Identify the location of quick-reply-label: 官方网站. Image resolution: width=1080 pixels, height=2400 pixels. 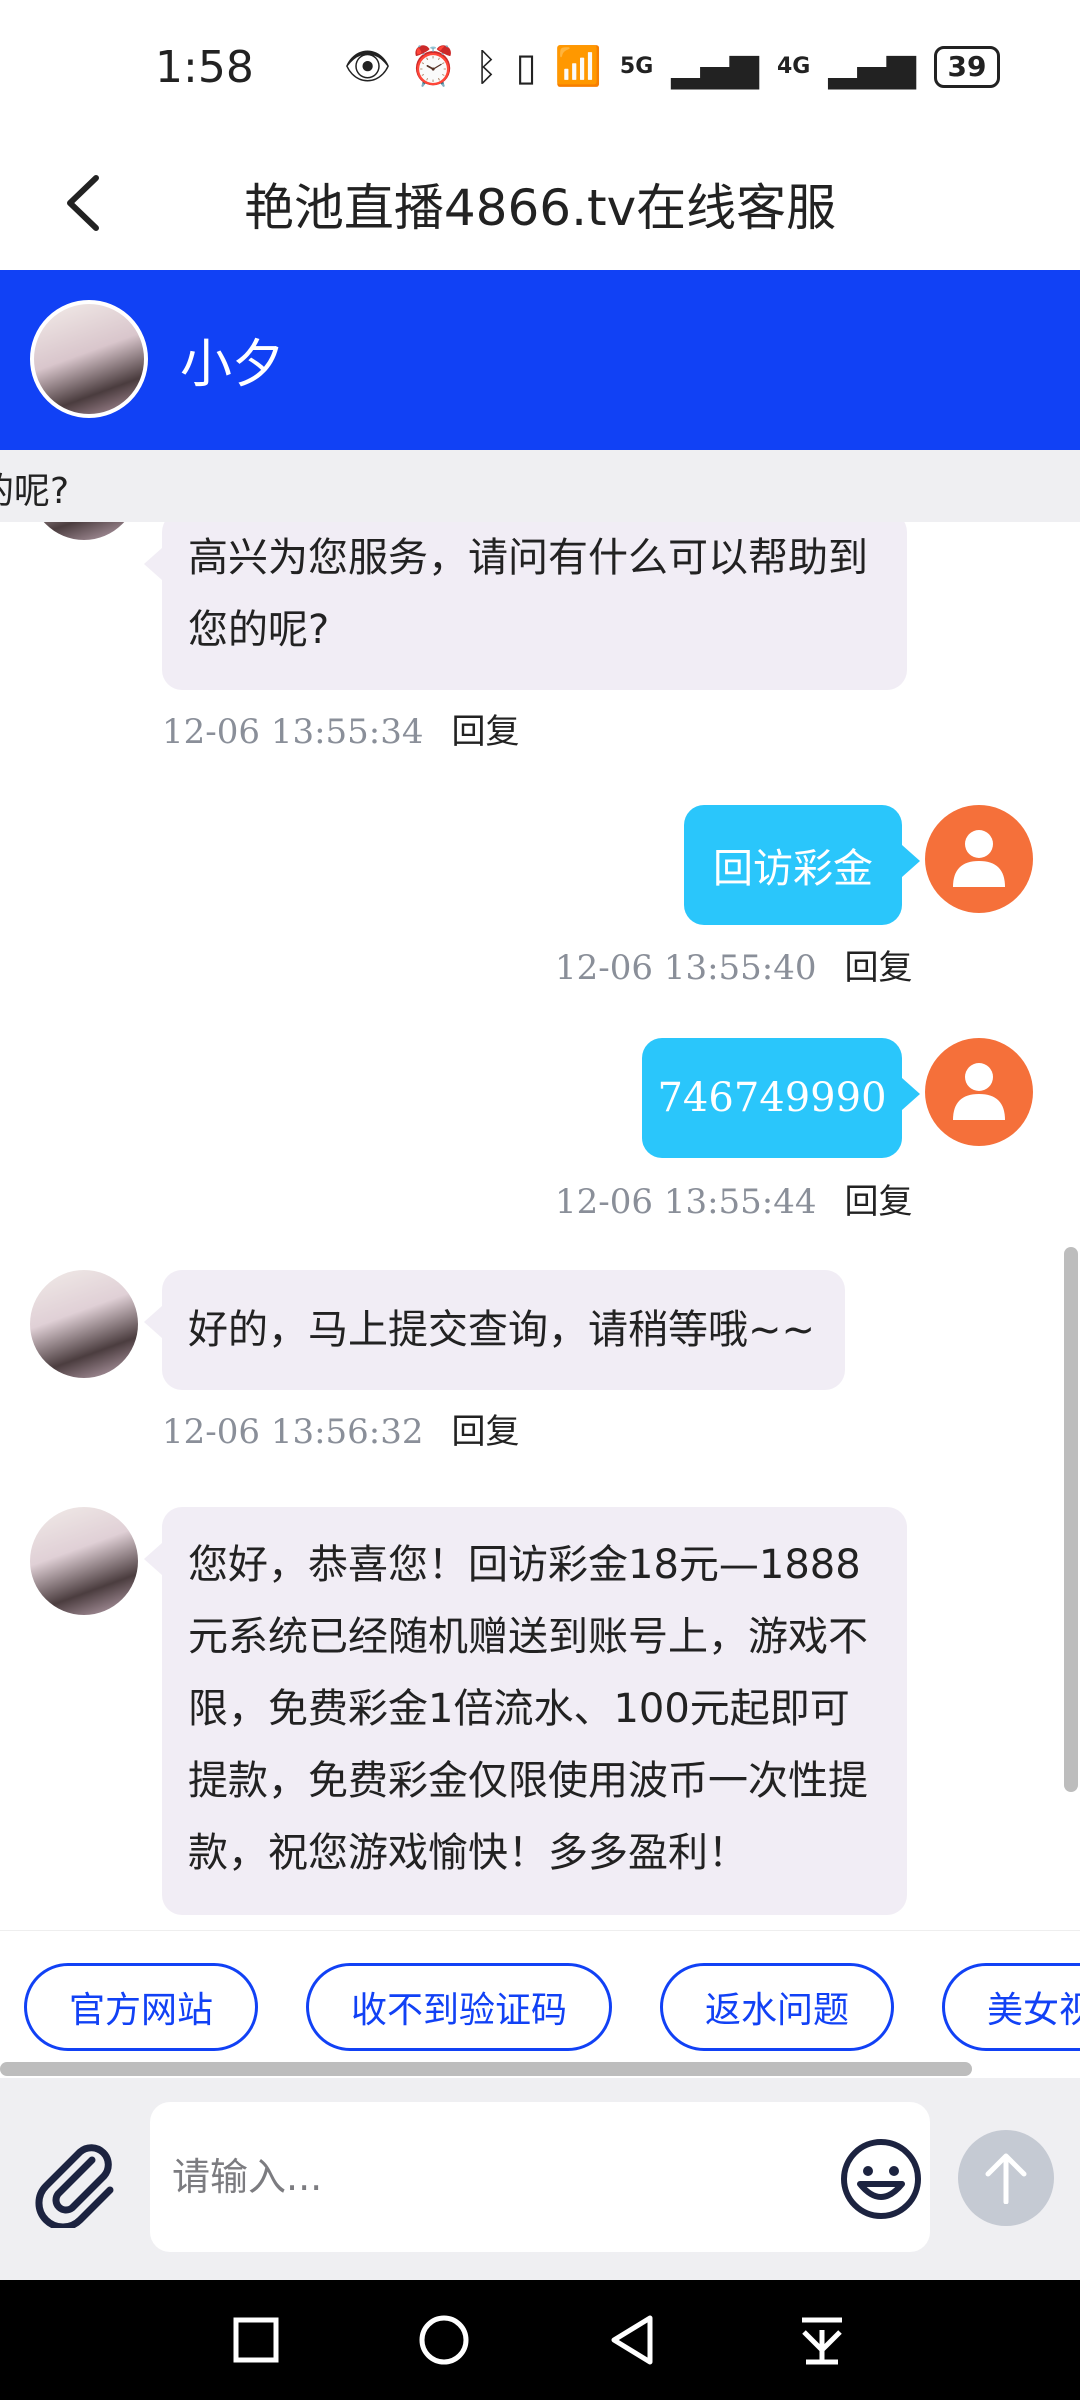
(140, 2010).